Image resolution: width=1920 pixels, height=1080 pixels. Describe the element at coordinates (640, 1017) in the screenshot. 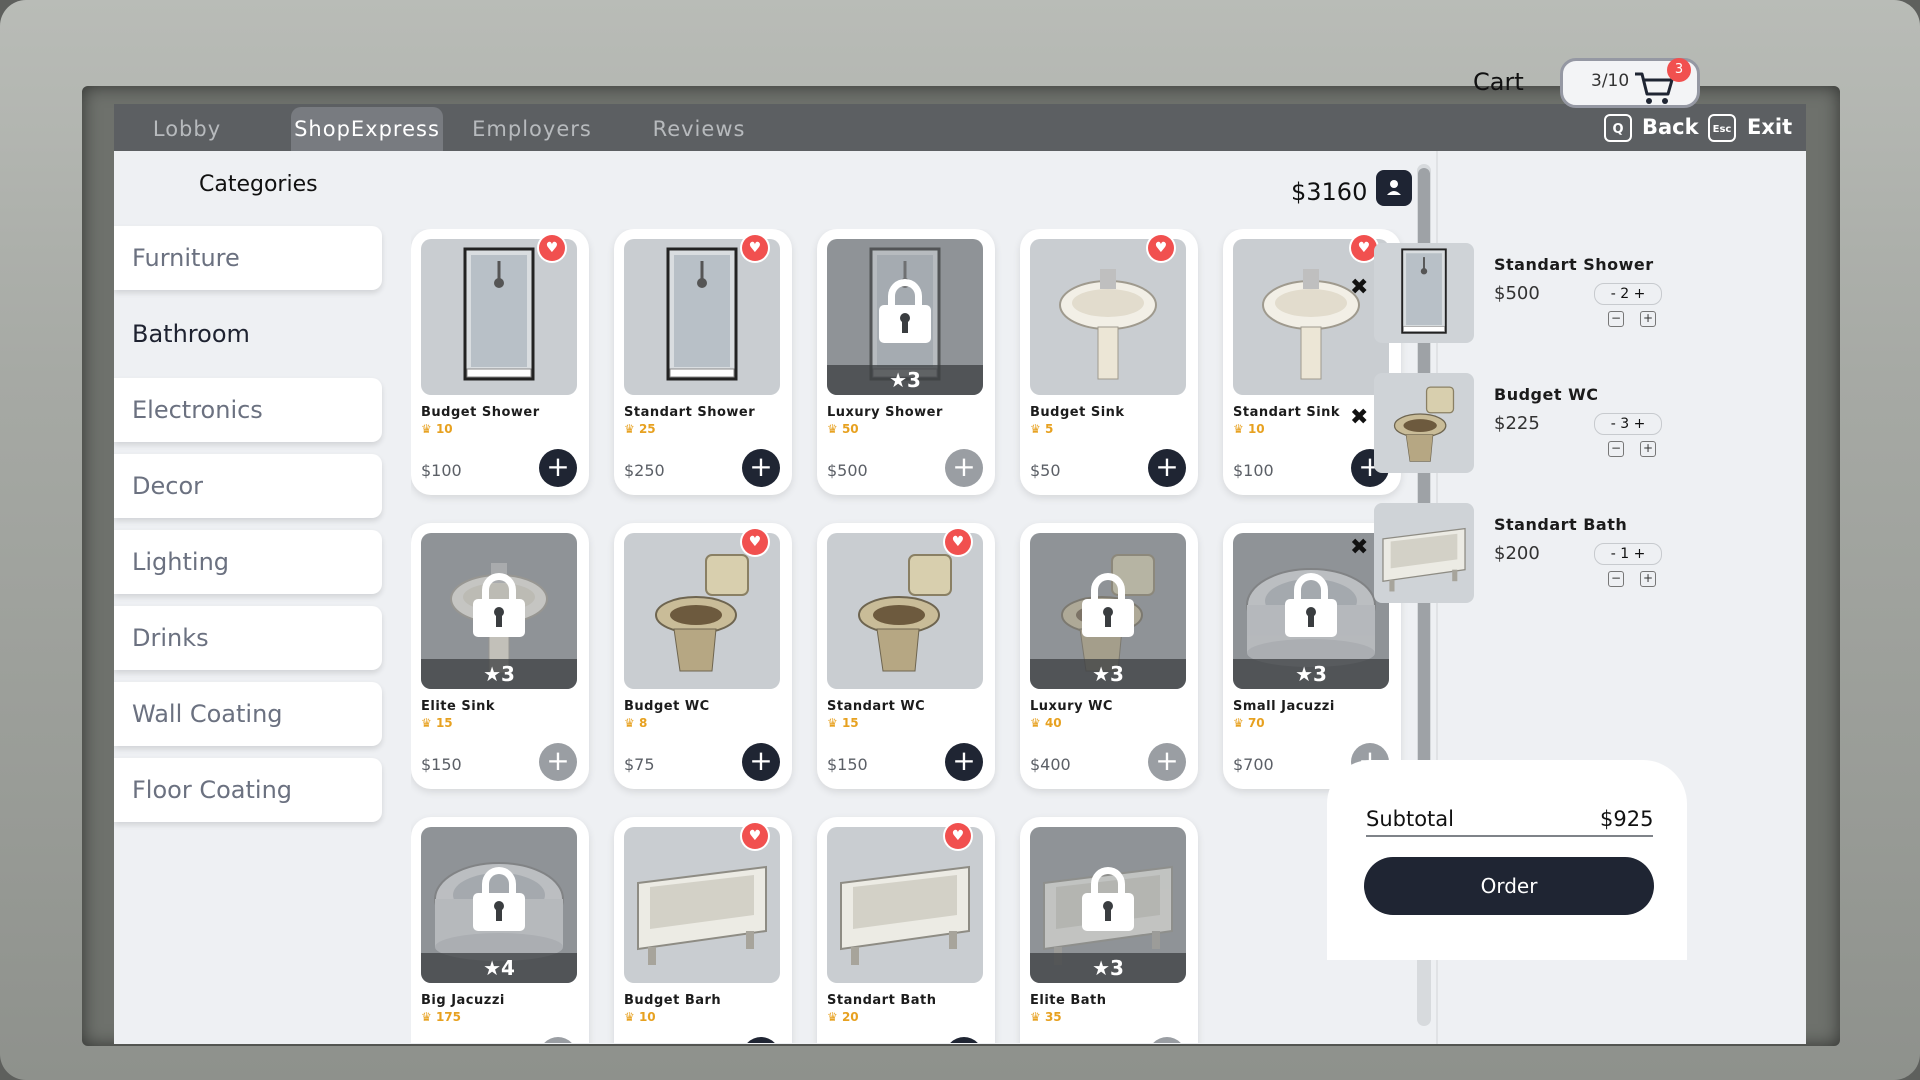

I see `product-level: ♛ 10` at that location.